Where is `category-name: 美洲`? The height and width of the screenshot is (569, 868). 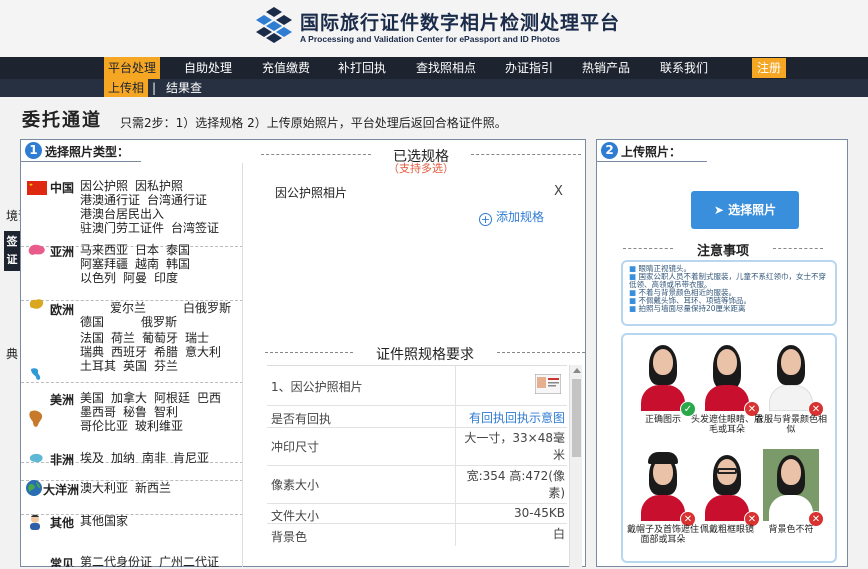 category-name: 美洲 is located at coordinates (62, 399).